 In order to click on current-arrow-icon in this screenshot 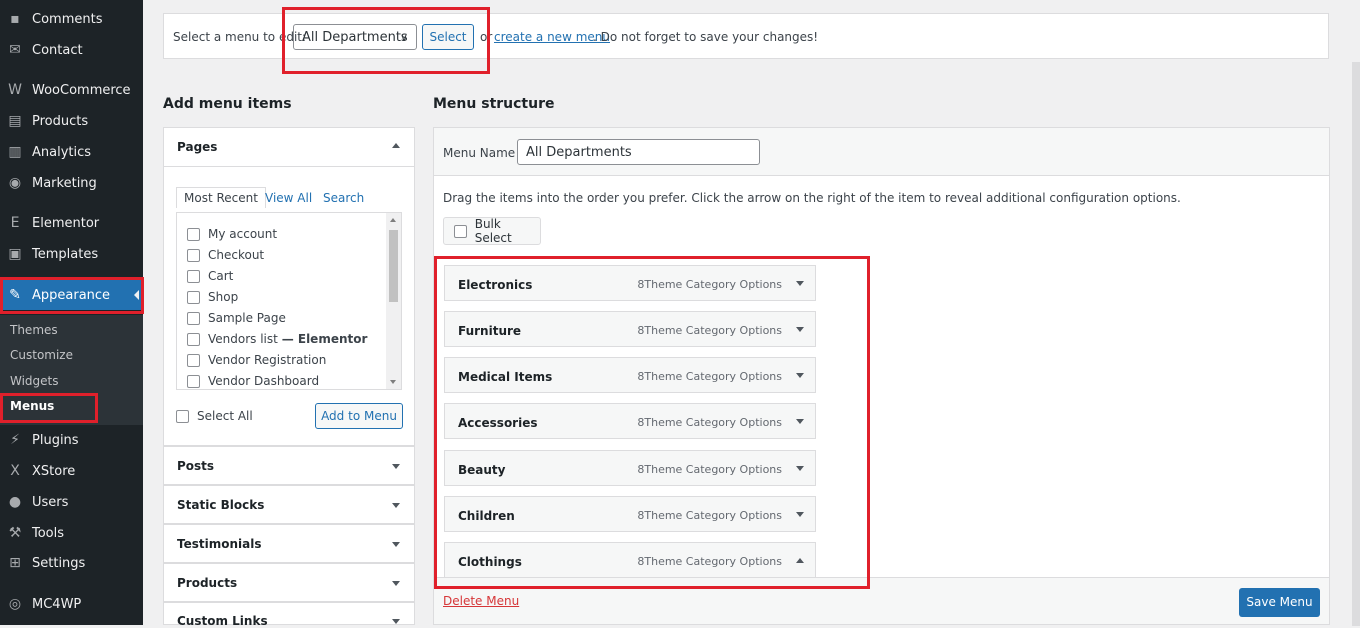, I will do `click(136, 295)`.